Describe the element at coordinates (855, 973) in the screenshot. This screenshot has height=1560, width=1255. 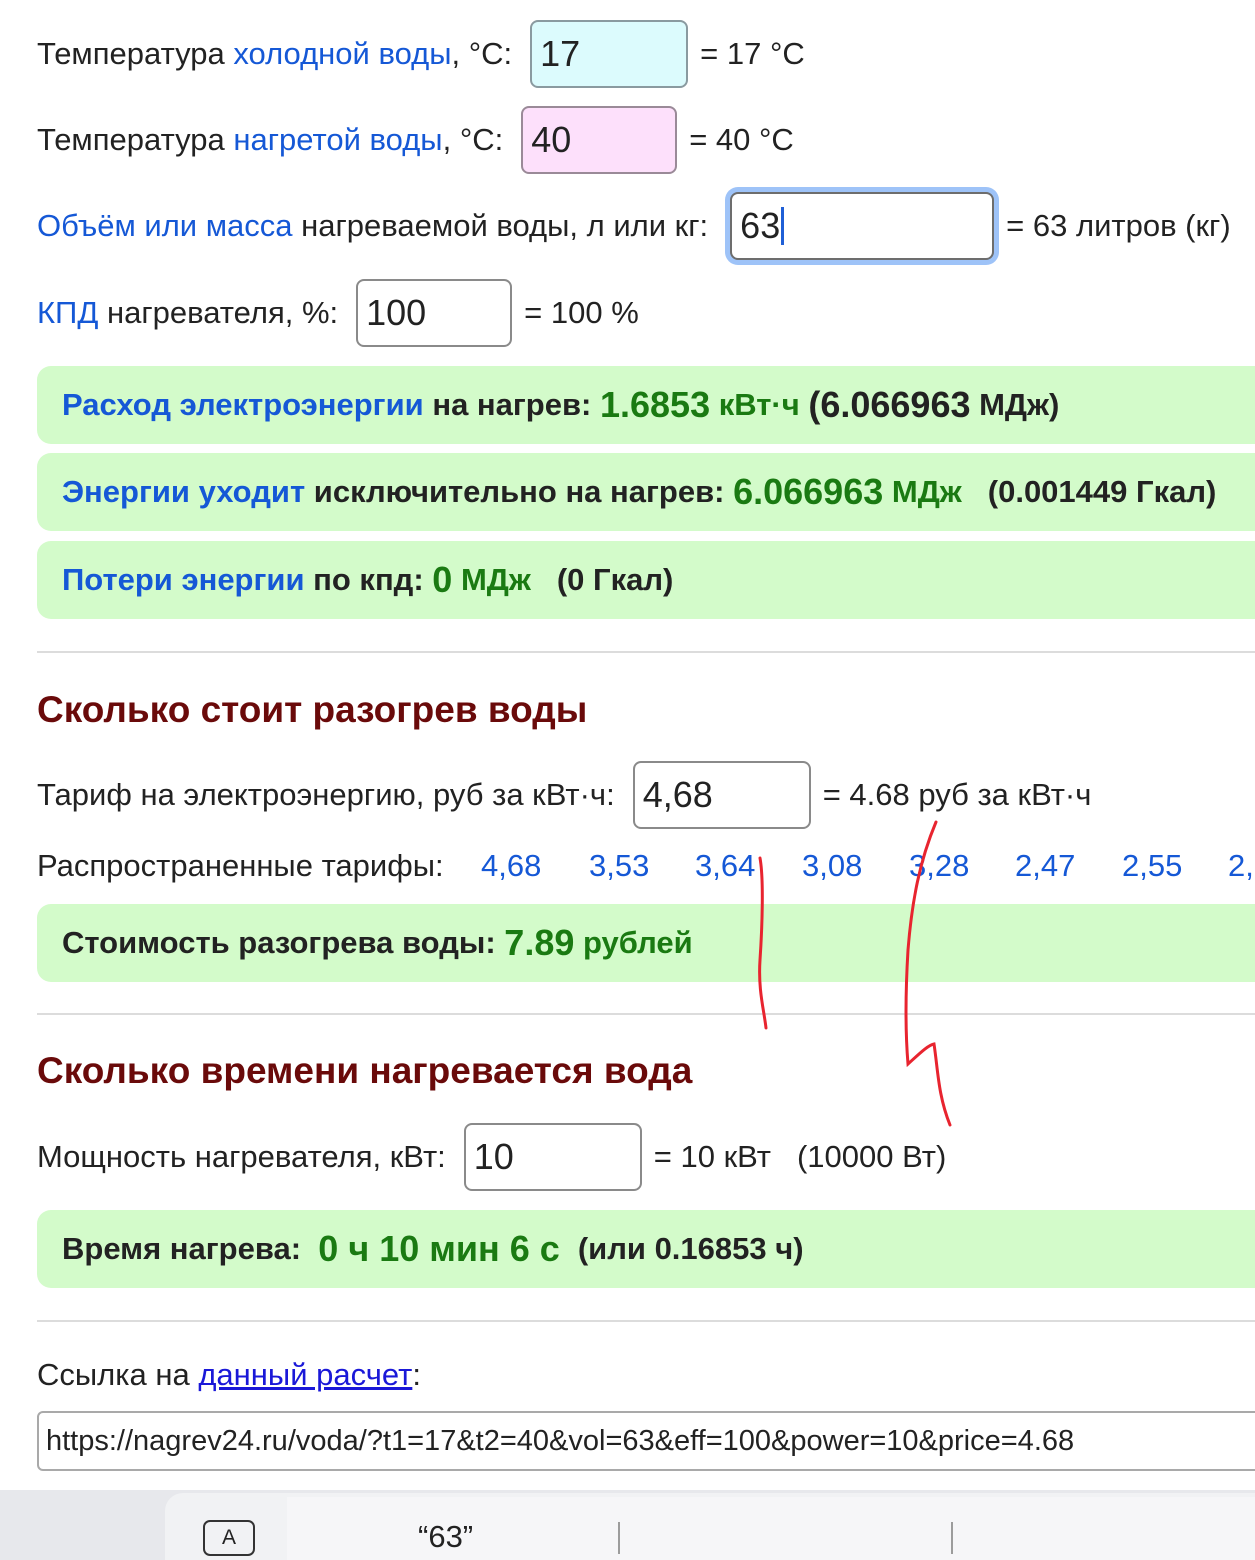
I see `annotation-marks` at that location.